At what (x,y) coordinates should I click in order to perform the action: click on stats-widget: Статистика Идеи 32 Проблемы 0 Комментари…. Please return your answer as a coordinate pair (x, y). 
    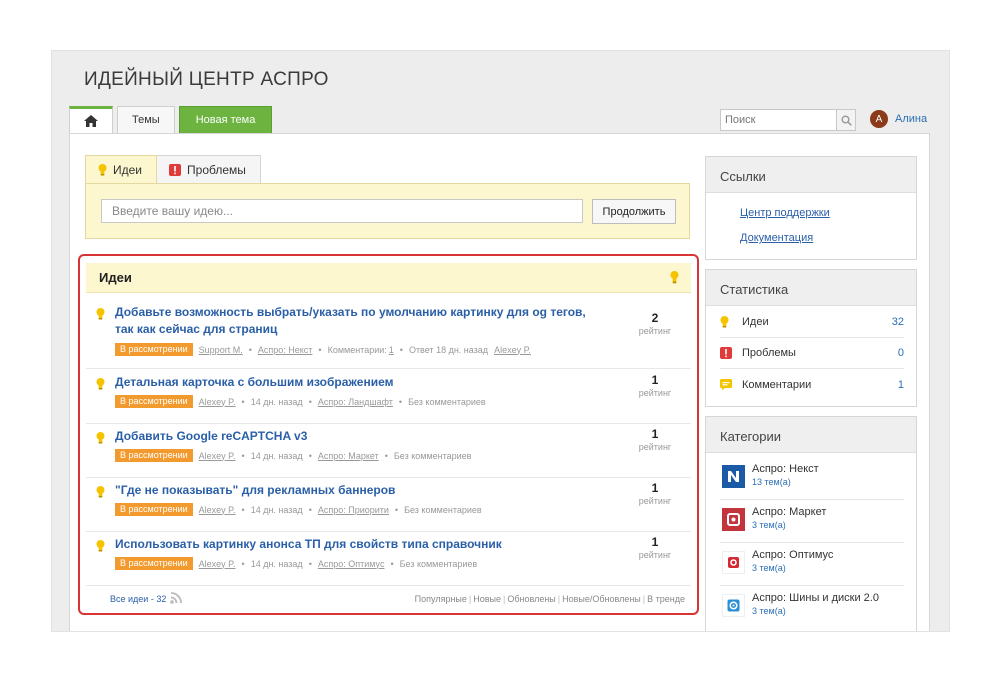
    Looking at the image, I should click on (811, 338).